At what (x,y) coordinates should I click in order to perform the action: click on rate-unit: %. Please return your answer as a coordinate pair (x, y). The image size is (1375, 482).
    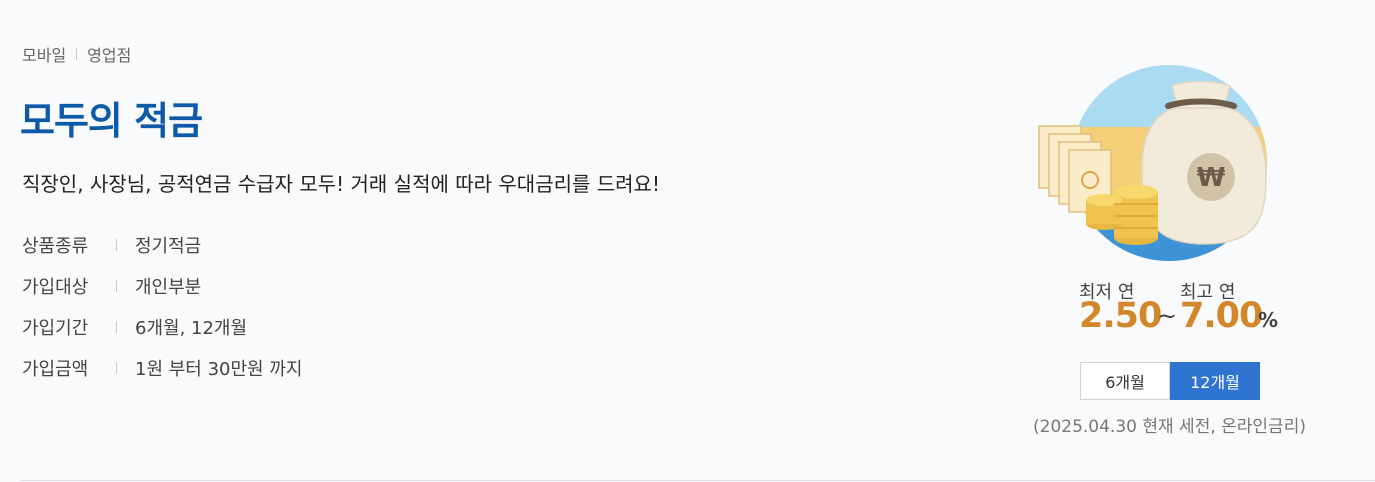
    Looking at the image, I should click on (1268, 320).